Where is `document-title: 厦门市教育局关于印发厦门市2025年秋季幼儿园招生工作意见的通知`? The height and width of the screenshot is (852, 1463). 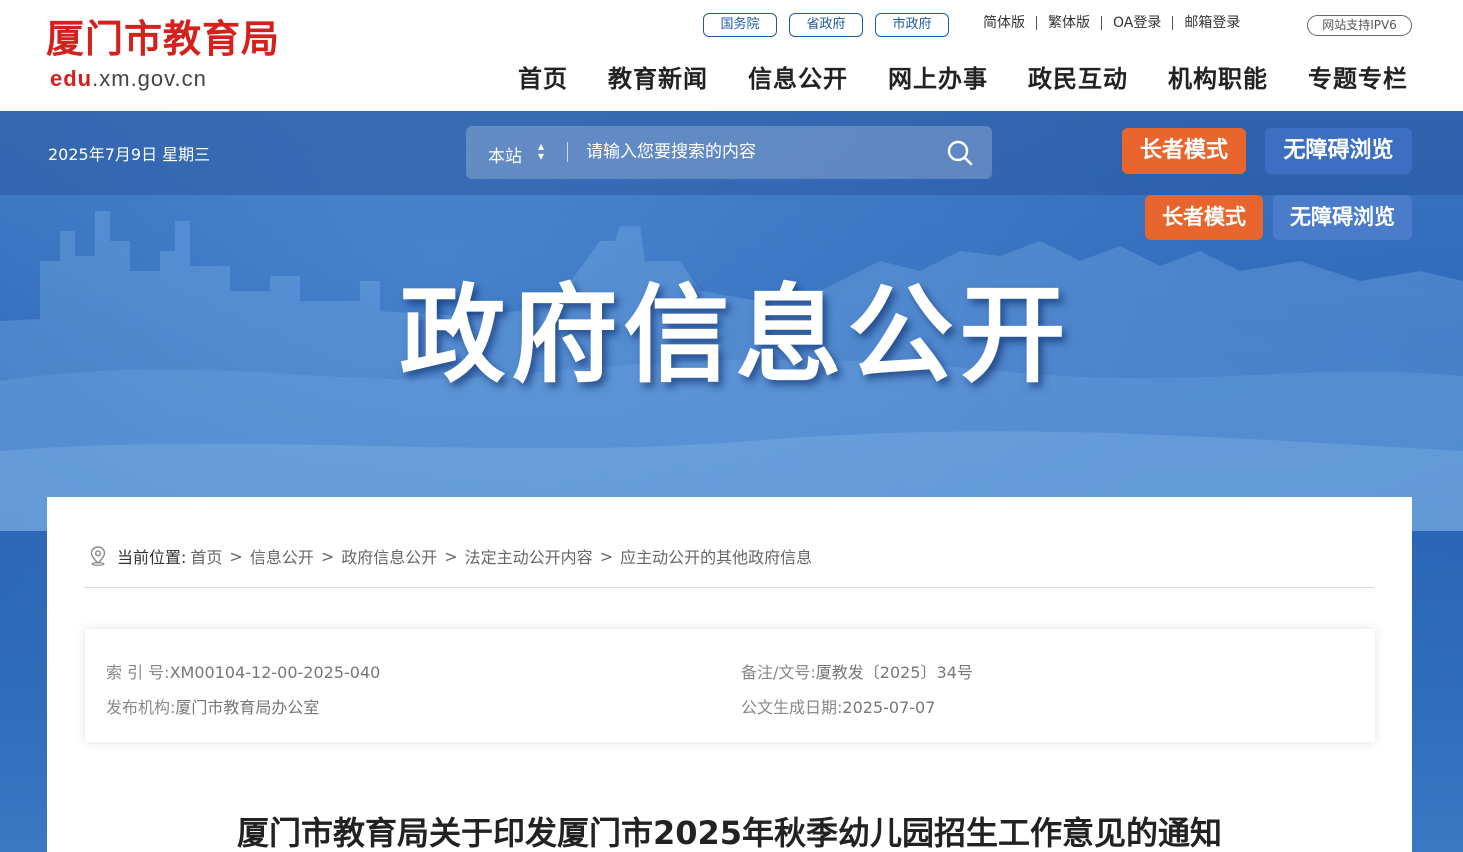 document-title: 厦门市教育局关于印发厦门市2025年秋季幼儿园招生工作意见的通知 is located at coordinates (729, 833).